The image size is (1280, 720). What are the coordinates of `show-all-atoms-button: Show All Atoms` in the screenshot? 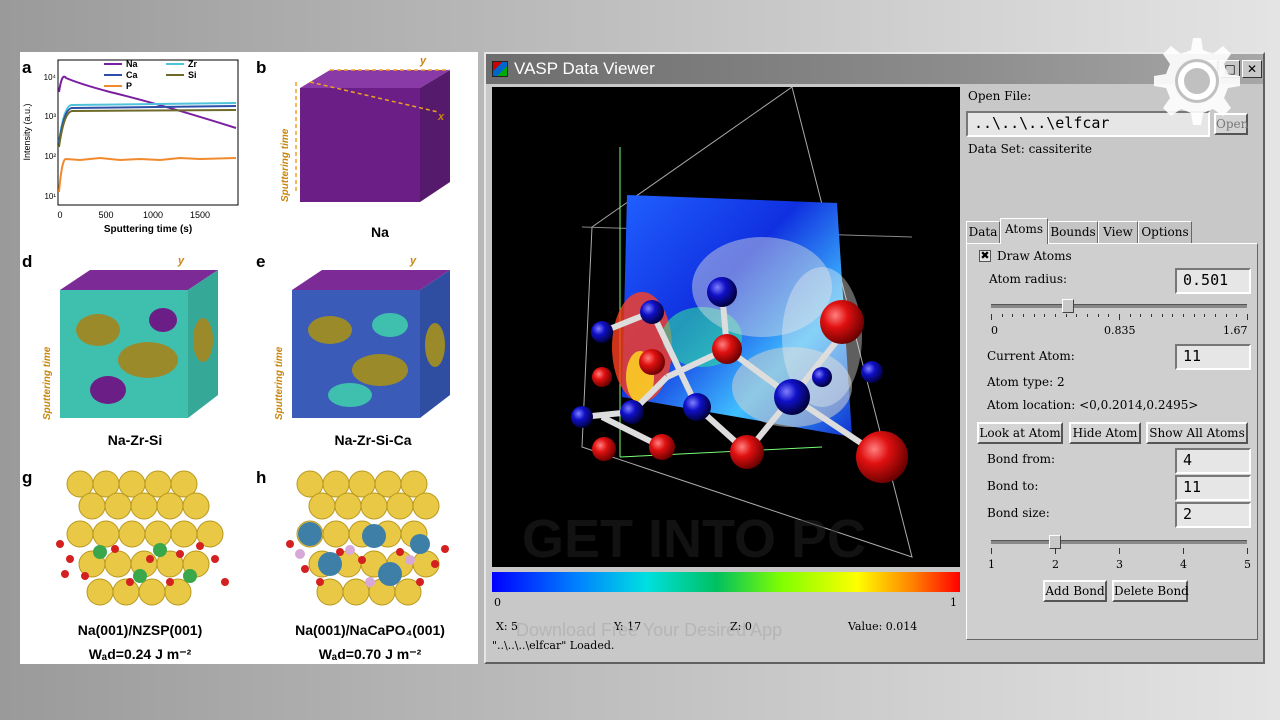 It's located at (1197, 433).